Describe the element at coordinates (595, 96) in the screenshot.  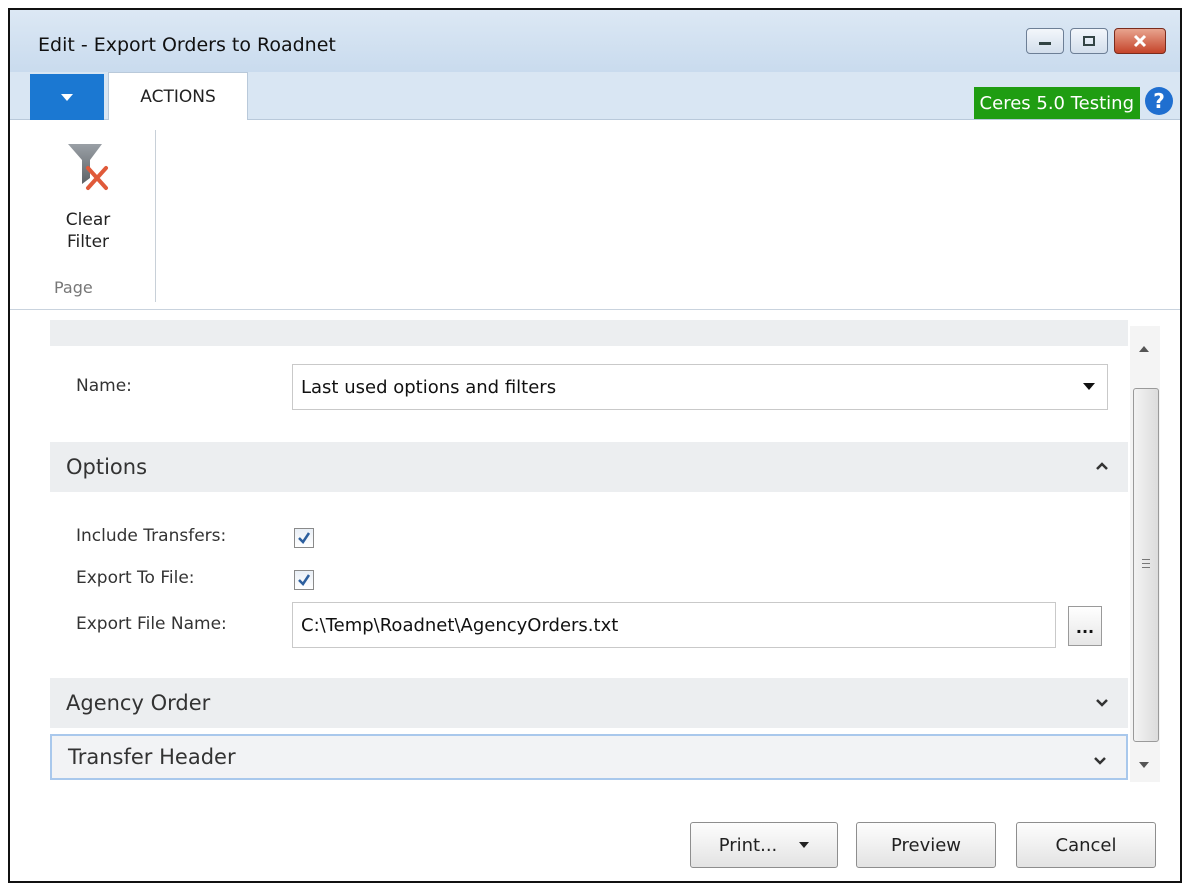
I see `ribbon-tabs: ACTIONS Ceres 5.0 Testing ?` at that location.